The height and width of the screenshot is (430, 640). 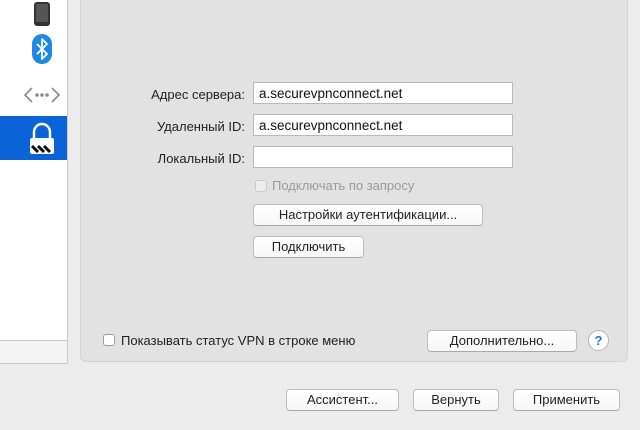 What do you see at coordinates (383, 157) in the screenshot?
I see `local-id-field` at bounding box center [383, 157].